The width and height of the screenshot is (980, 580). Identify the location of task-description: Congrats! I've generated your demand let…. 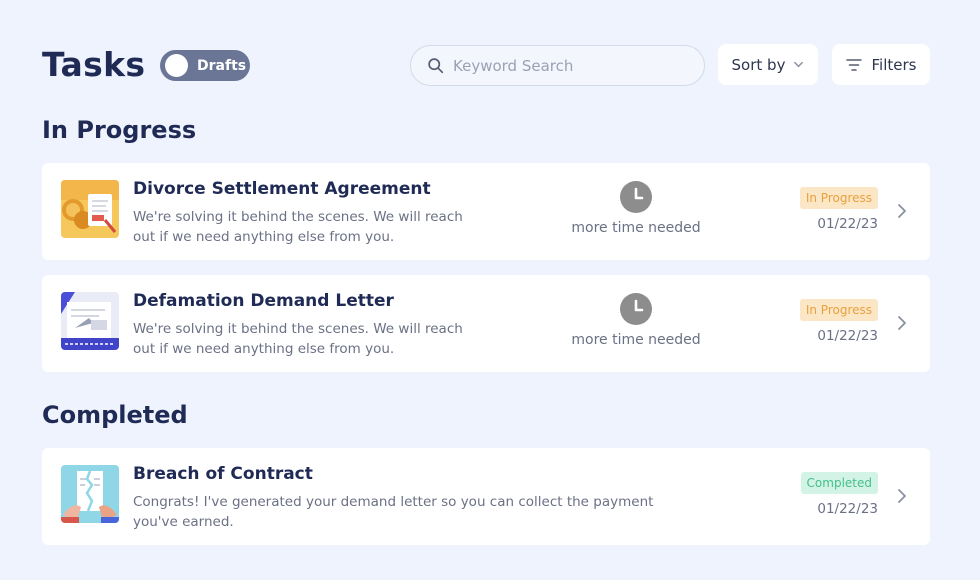
(393, 512).